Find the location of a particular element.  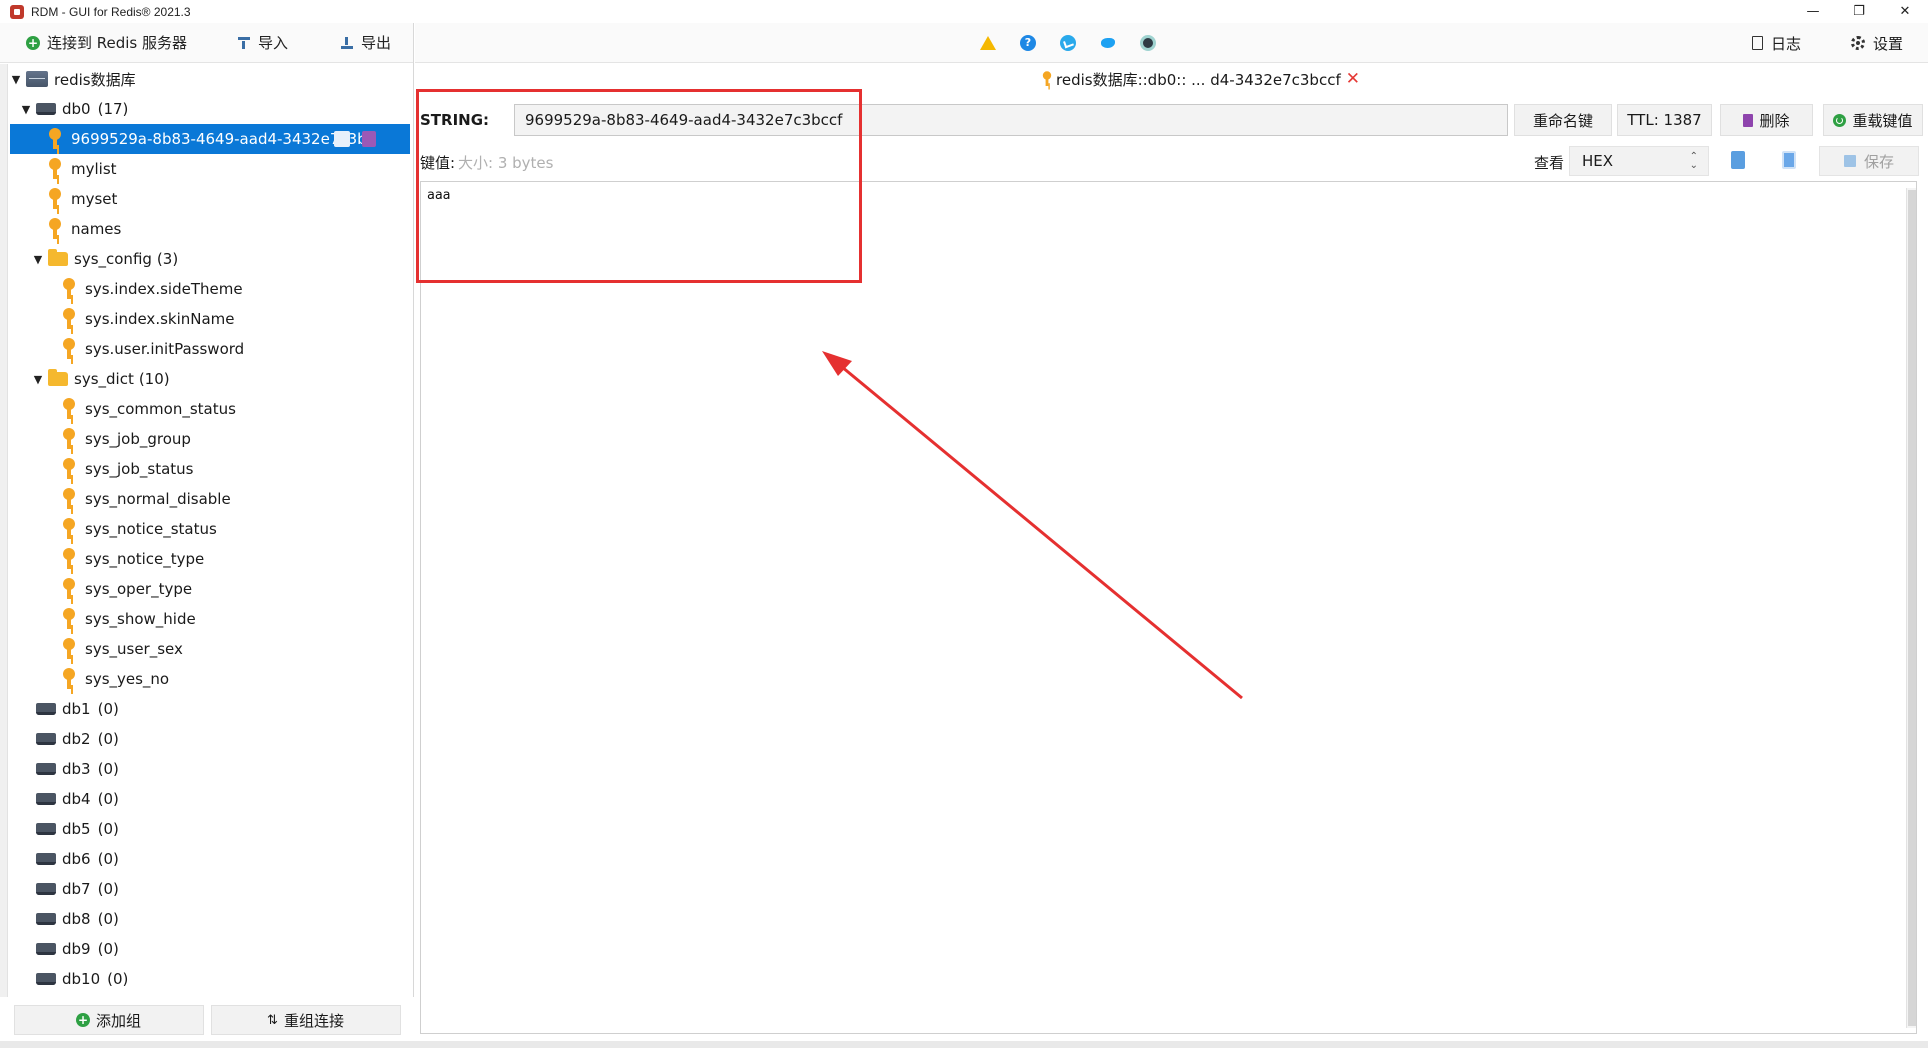

delete-button: 删除 is located at coordinates (1766, 120).